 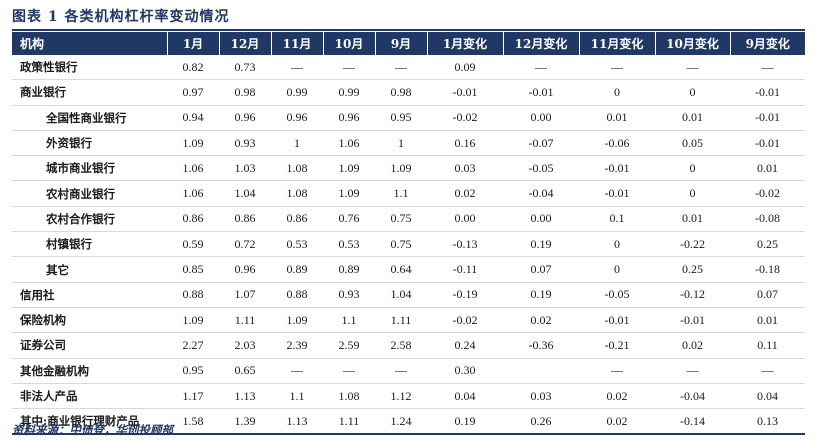 I want to click on row-label: 证券公司, so click(x=89, y=345).